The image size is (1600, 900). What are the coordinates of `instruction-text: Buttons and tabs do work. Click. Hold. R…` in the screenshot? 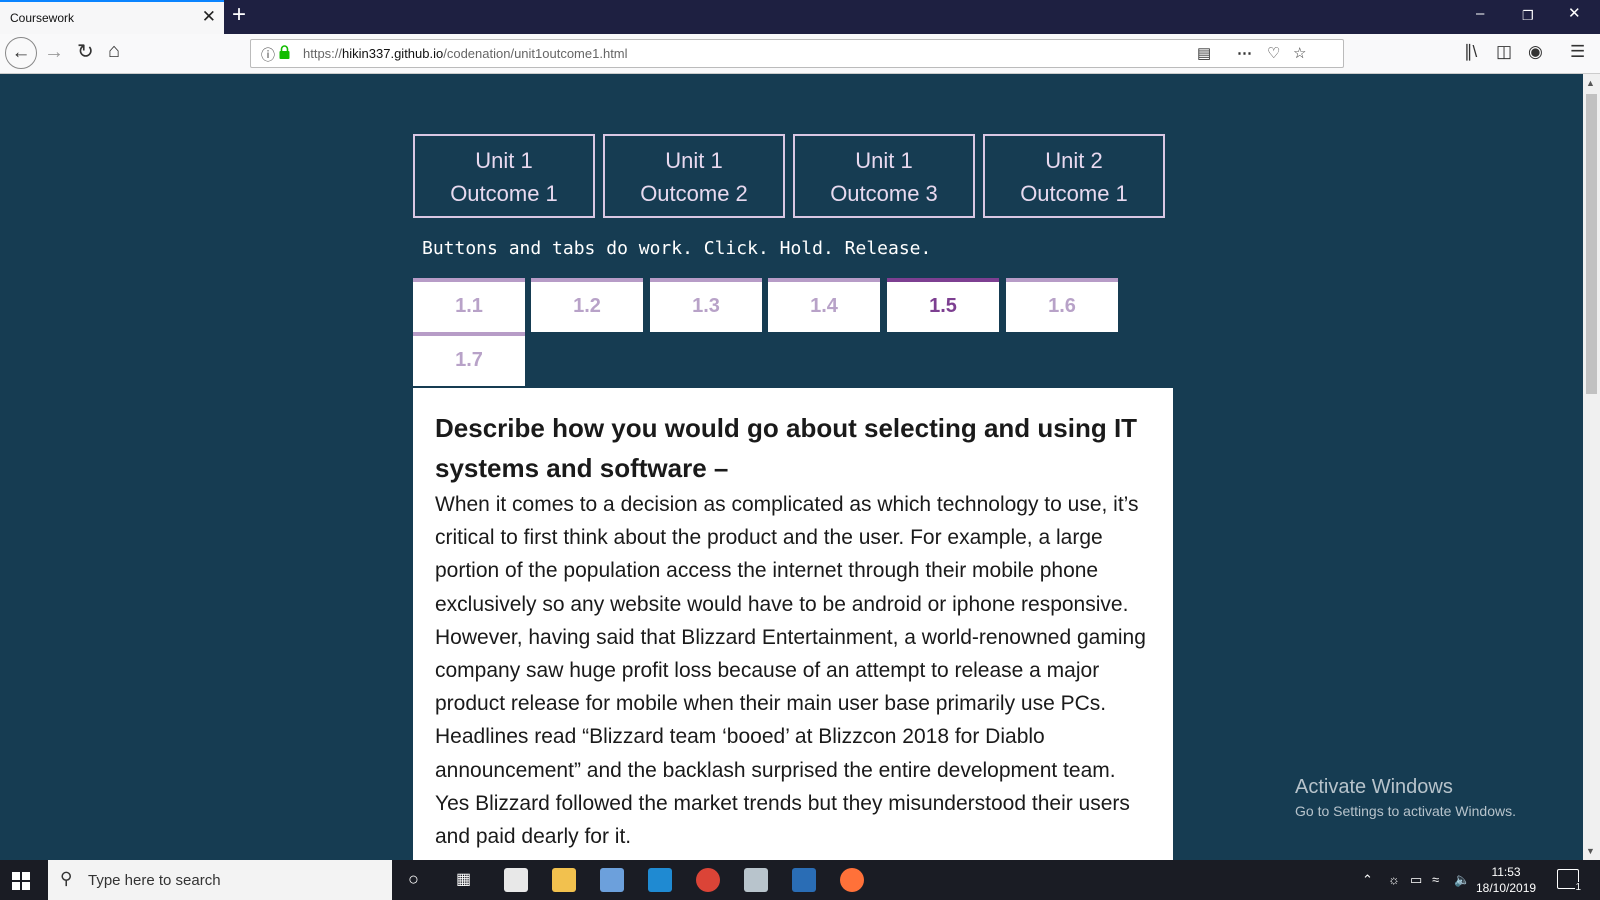 It's located at (677, 248).